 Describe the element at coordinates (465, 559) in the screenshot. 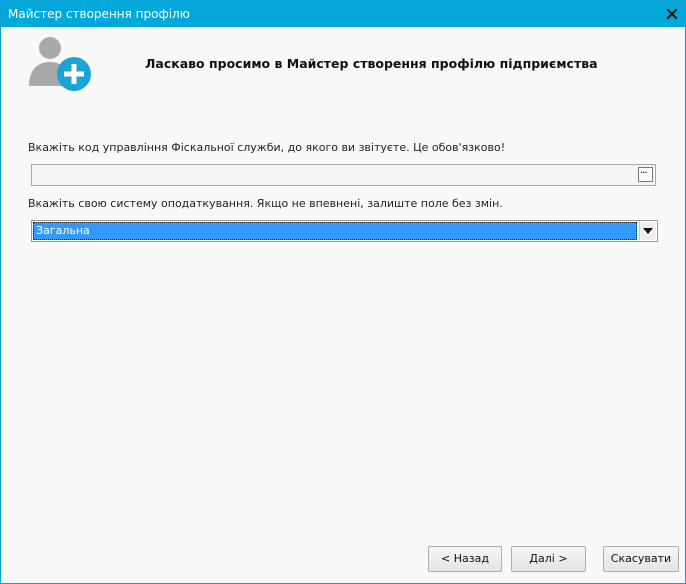

I see `back-button: < Назад` at that location.